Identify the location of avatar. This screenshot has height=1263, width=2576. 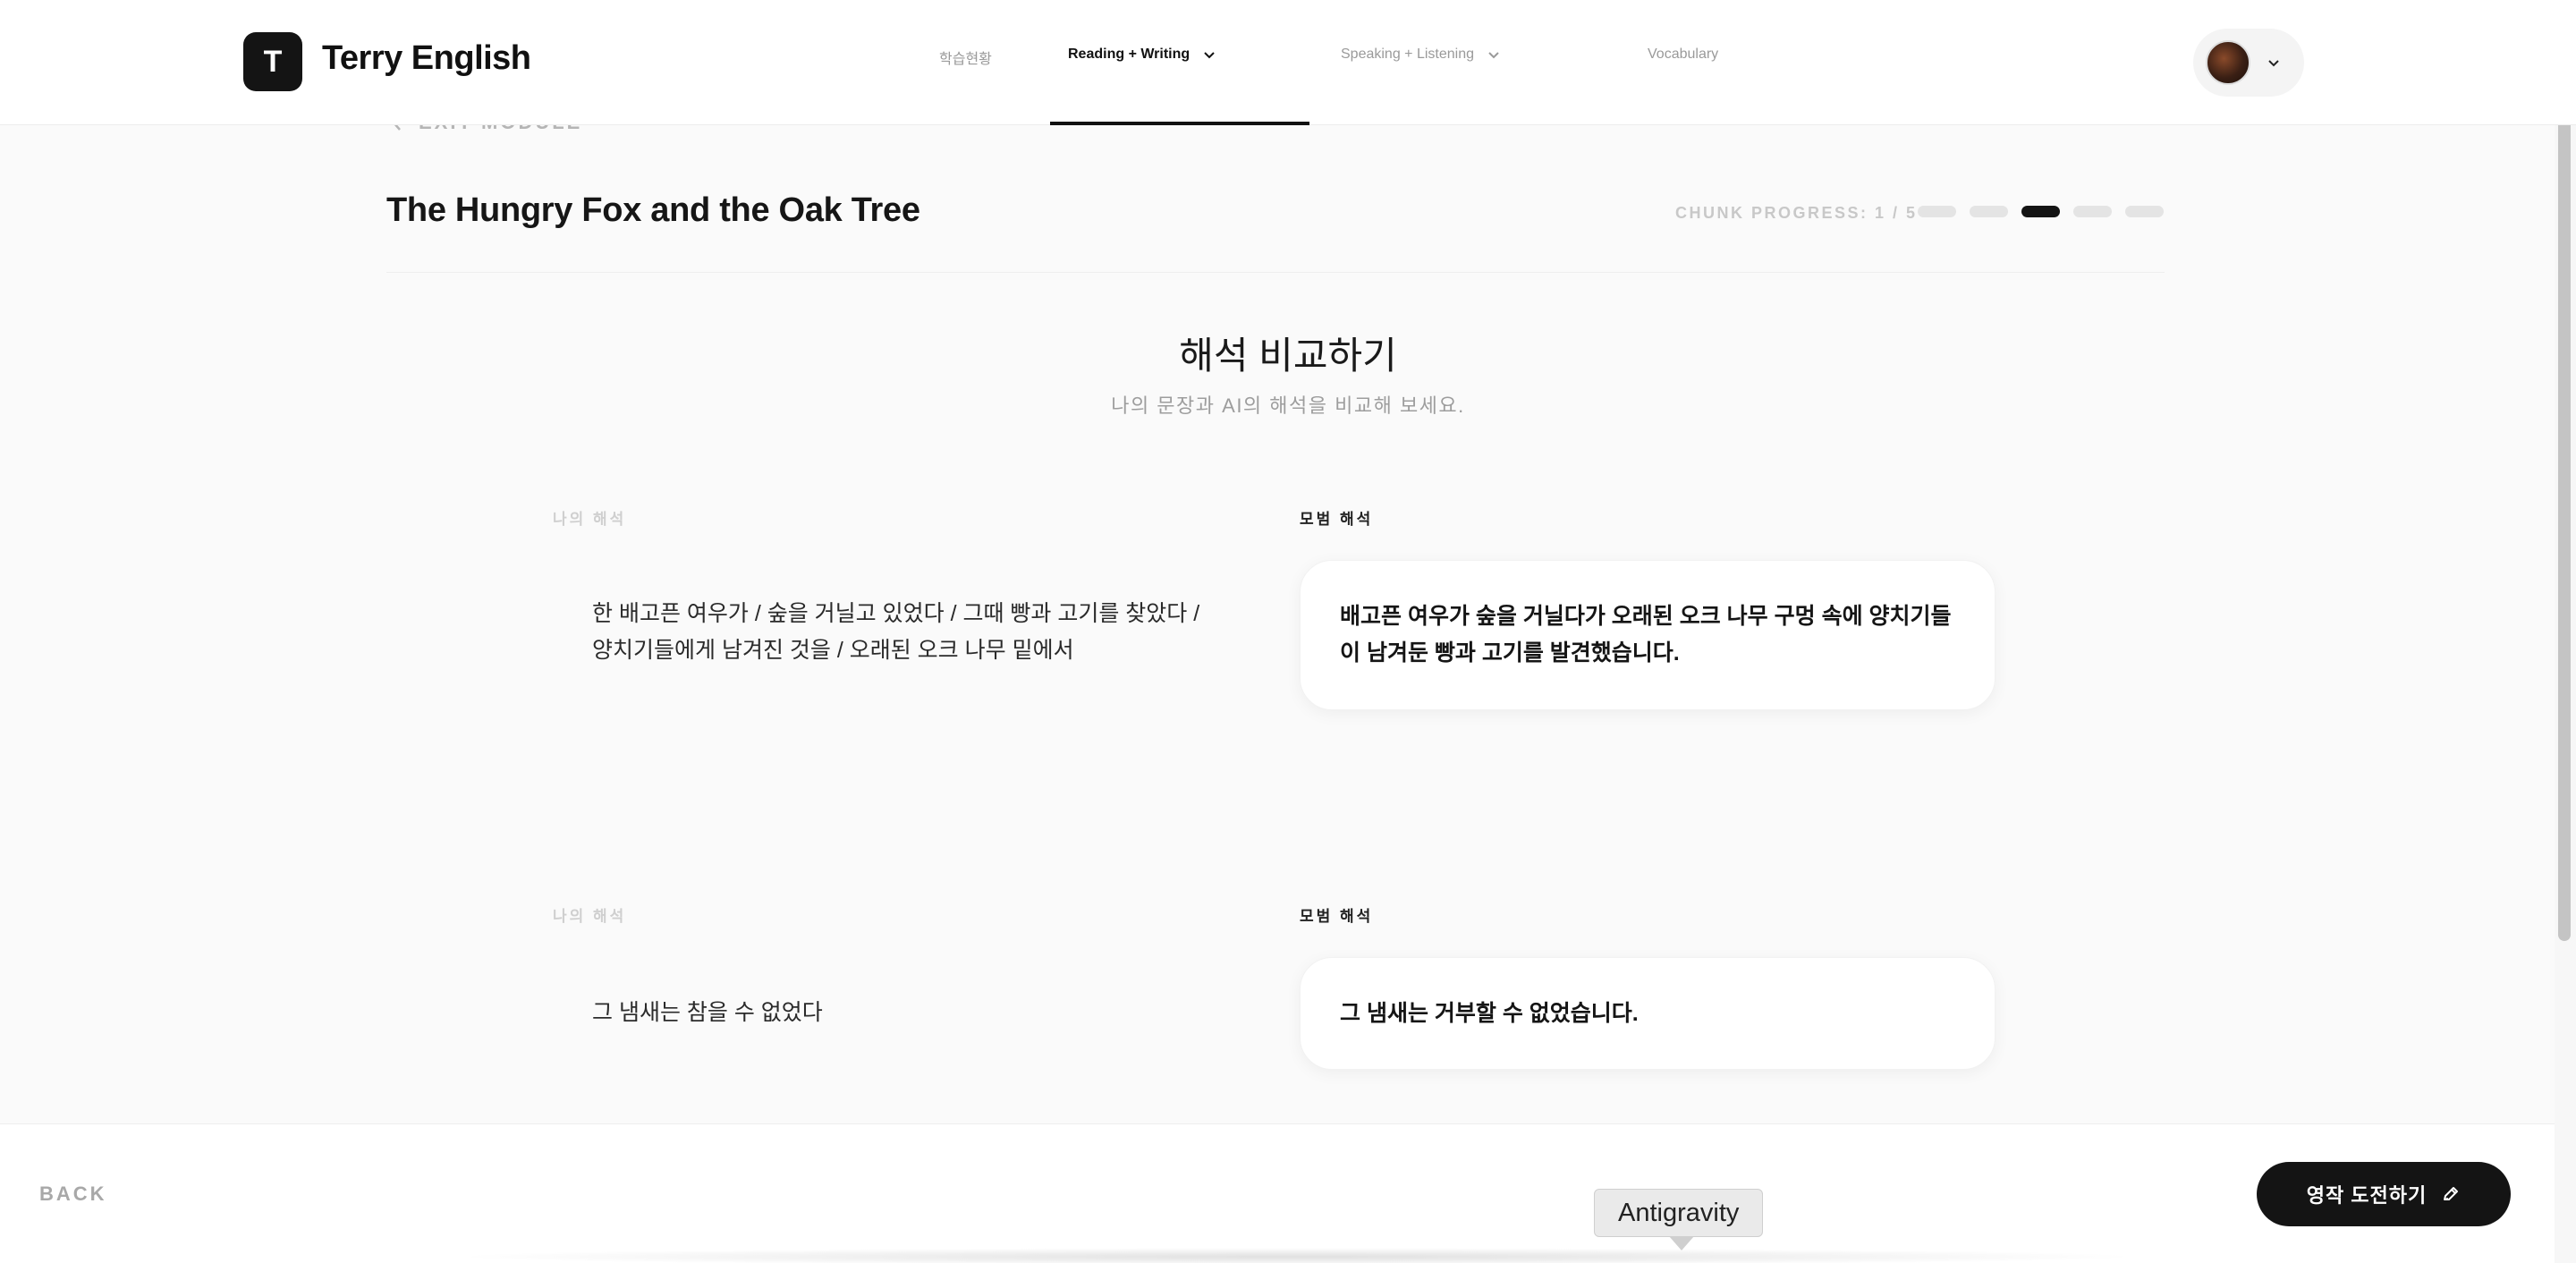
(2228, 62).